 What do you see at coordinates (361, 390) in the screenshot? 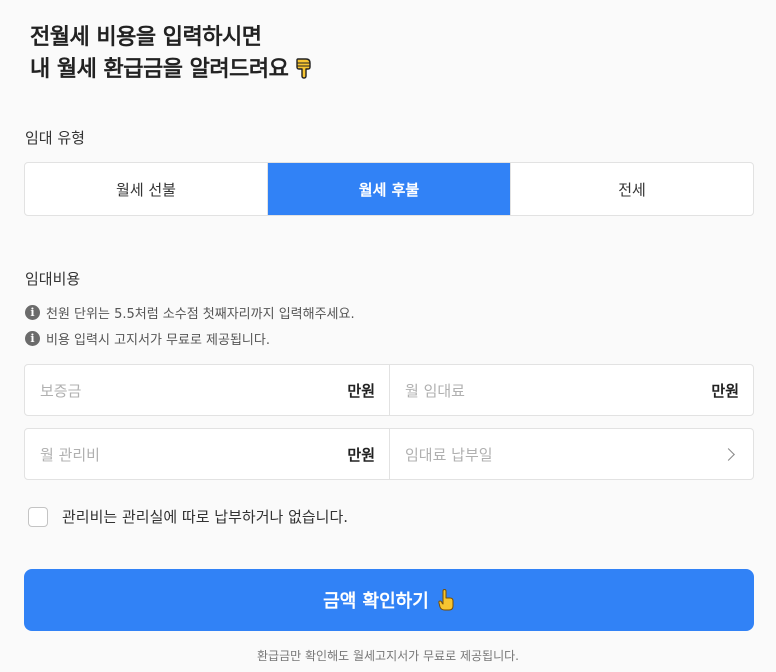
I see `deposit-unit: 만원` at bounding box center [361, 390].